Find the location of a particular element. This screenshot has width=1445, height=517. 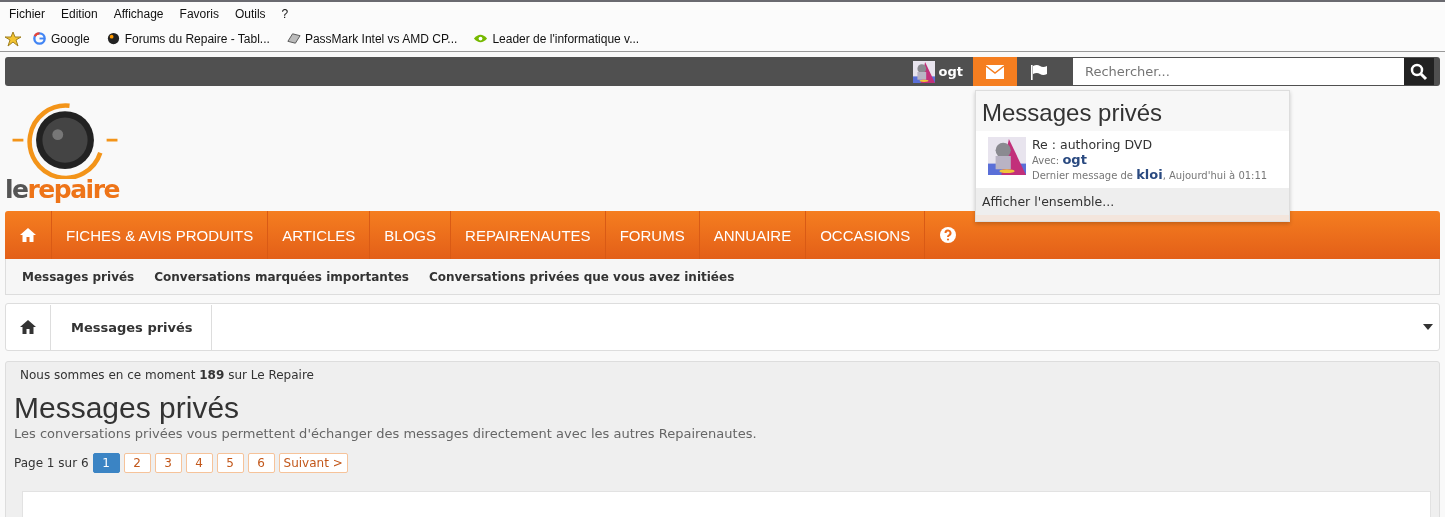

online-notice: Nous sommes en ce moment 189 sur Le Repaire is located at coordinates (167, 375).